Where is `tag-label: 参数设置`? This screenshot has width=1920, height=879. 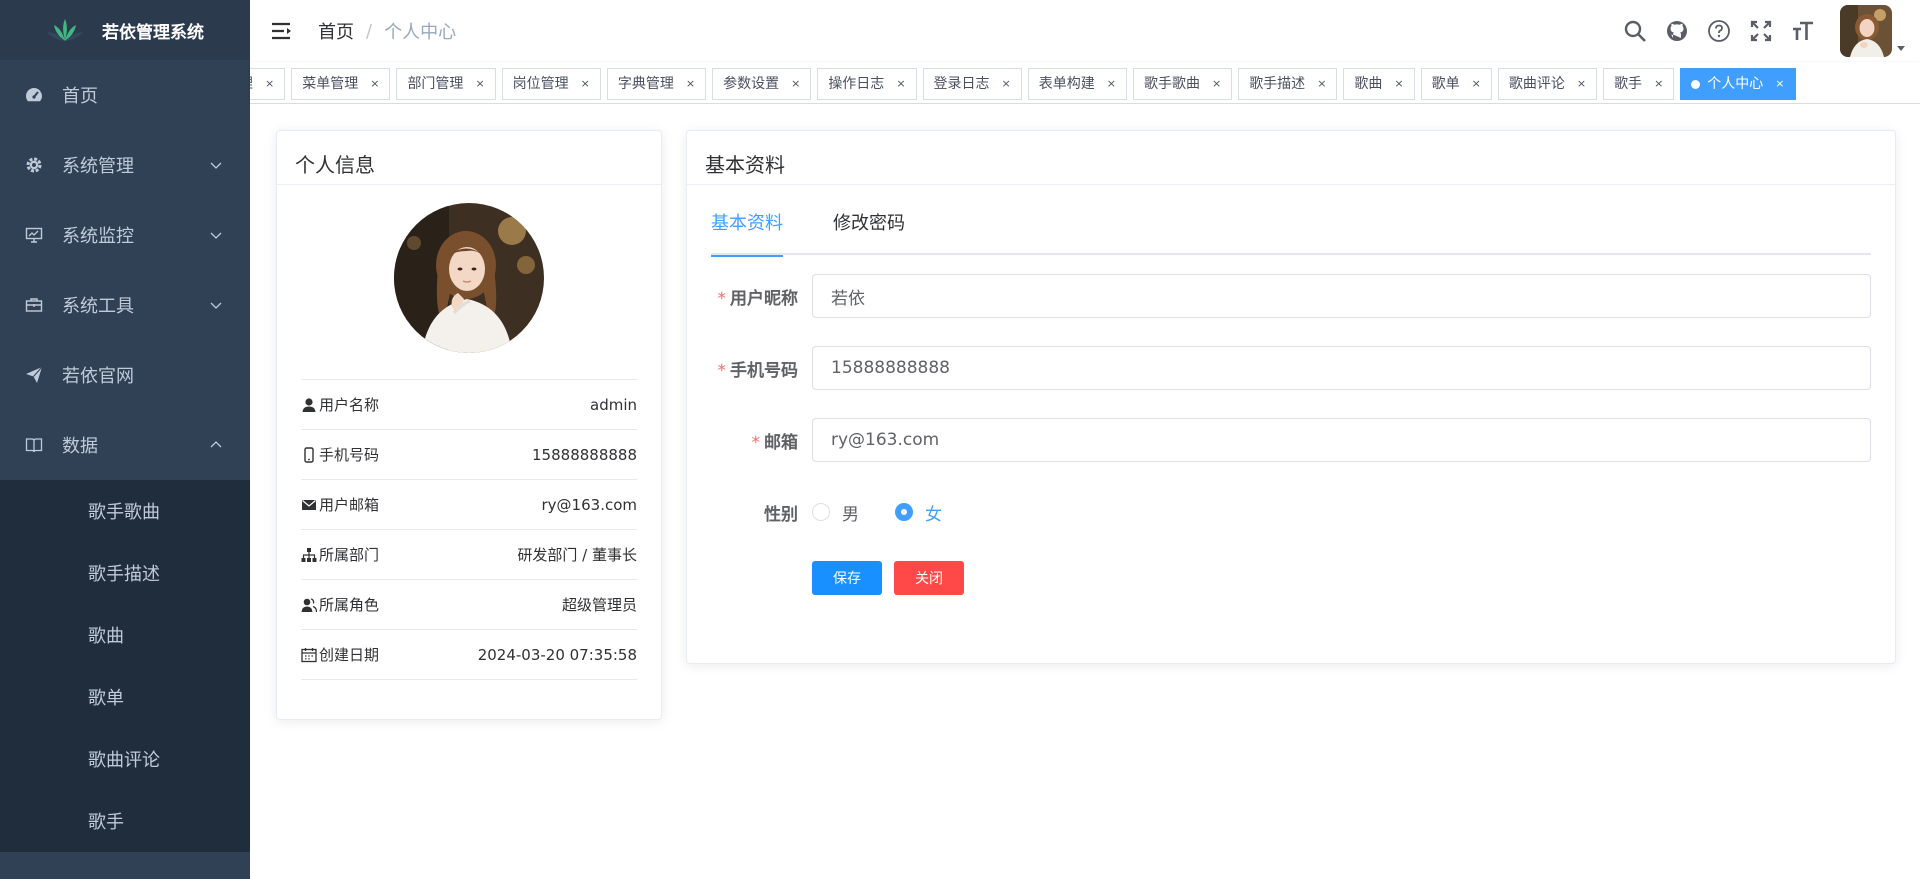 tag-label: 参数设置 is located at coordinates (751, 84).